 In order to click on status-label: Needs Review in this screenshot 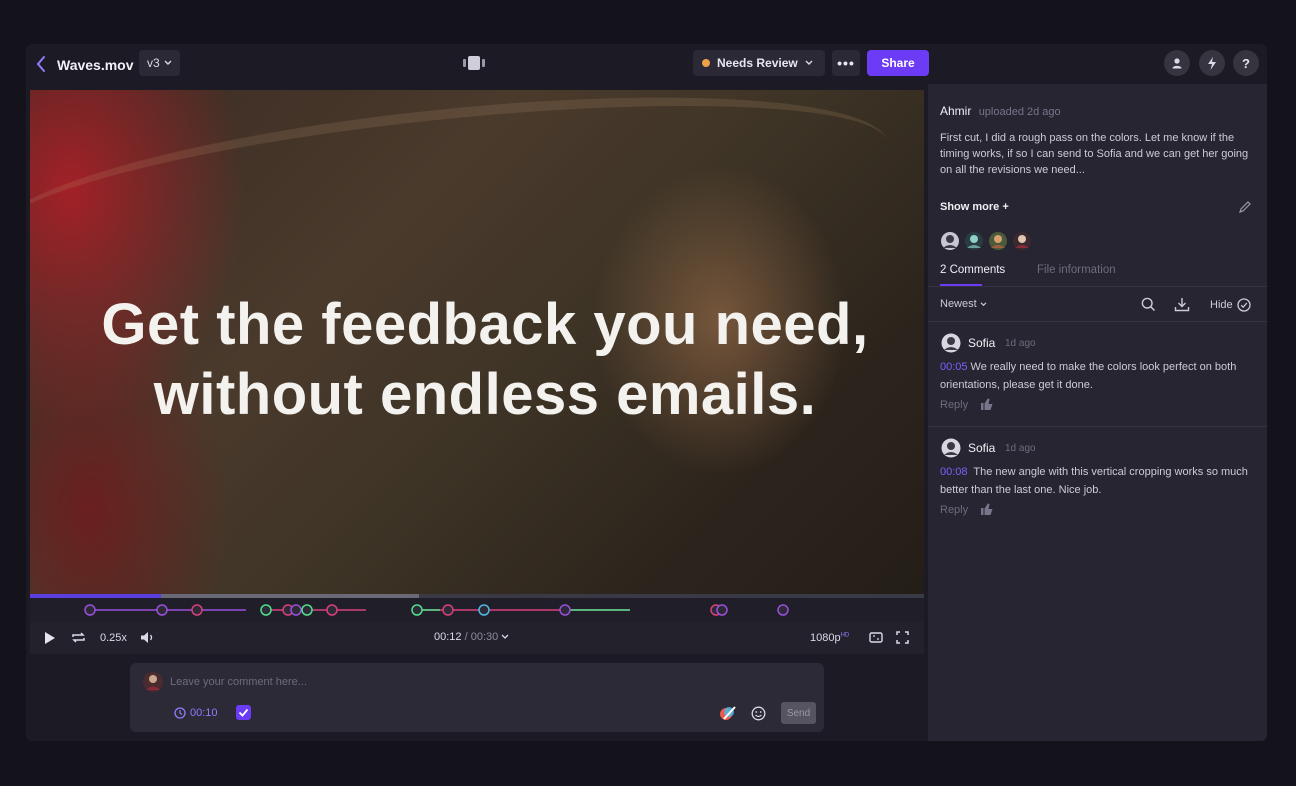, I will do `click(757, 63)`.